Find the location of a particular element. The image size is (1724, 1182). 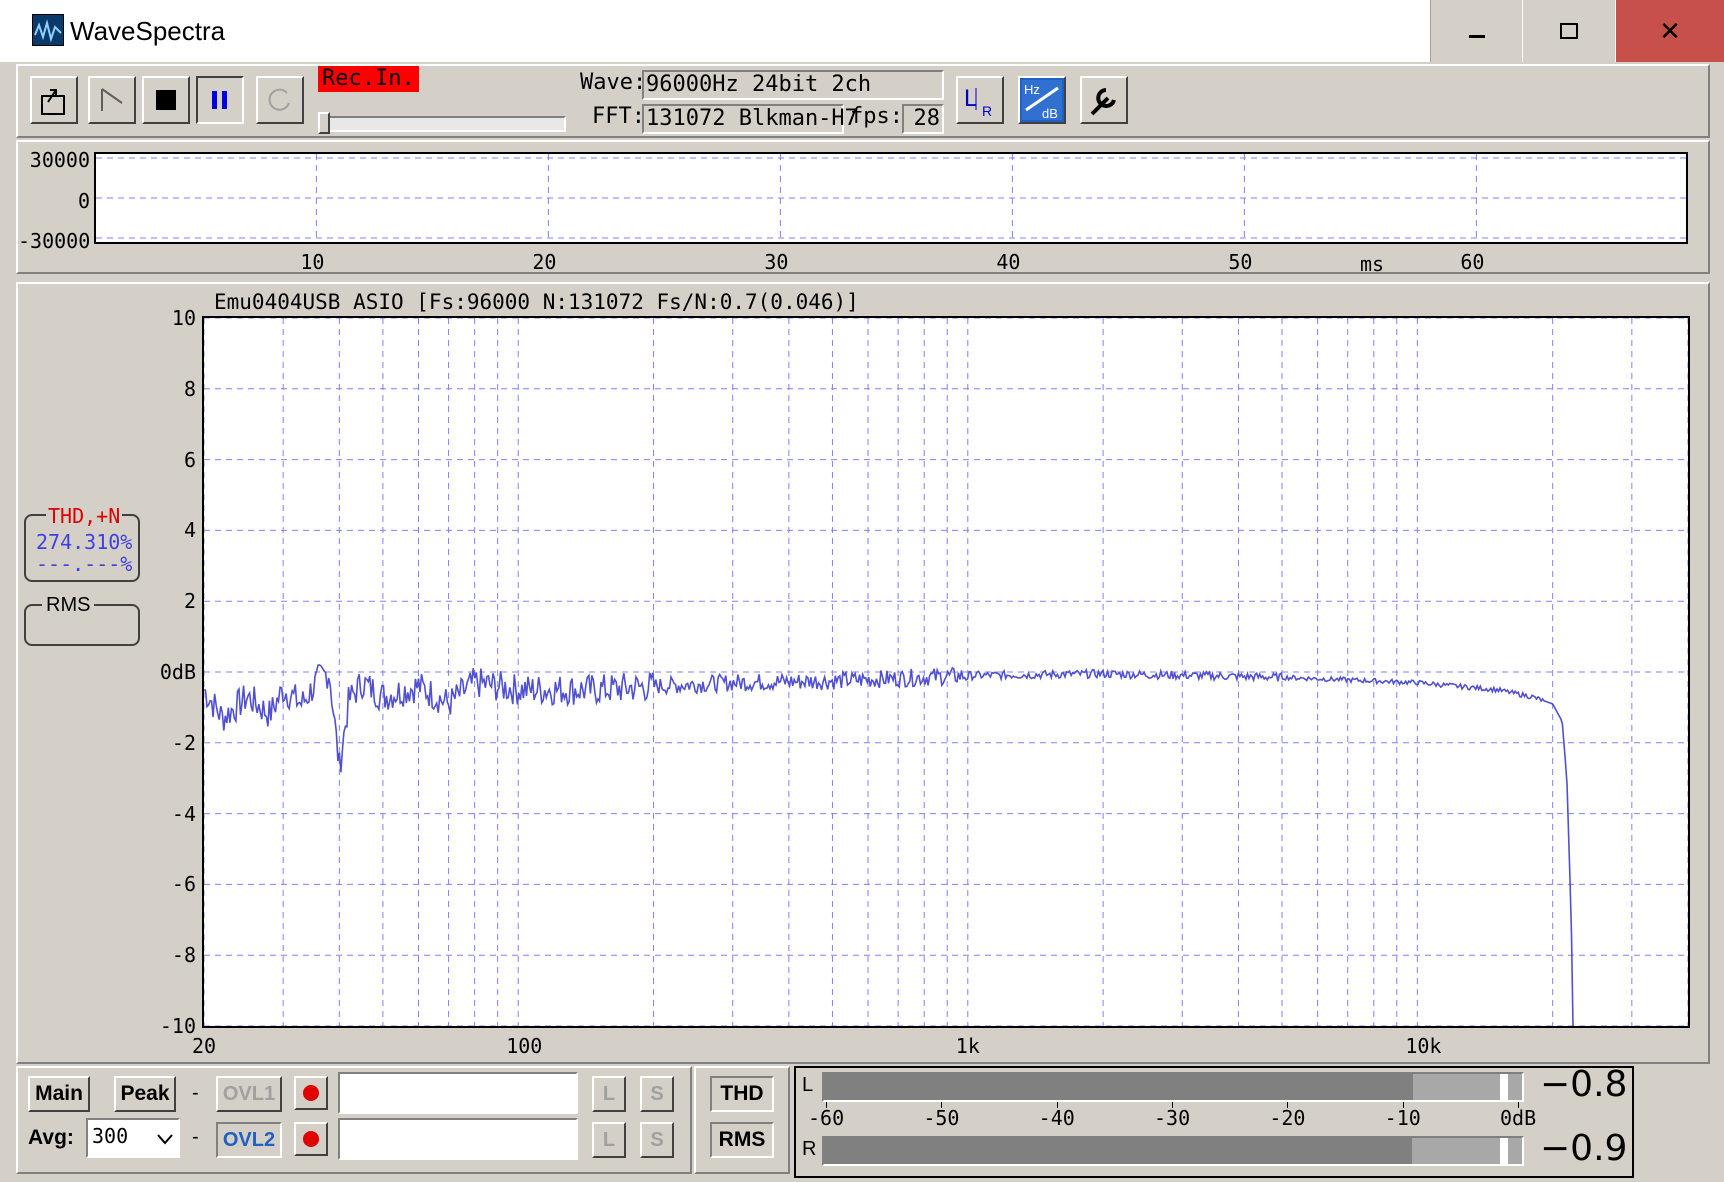

close-icon: ✕ is located at coordinates (1670, 30).